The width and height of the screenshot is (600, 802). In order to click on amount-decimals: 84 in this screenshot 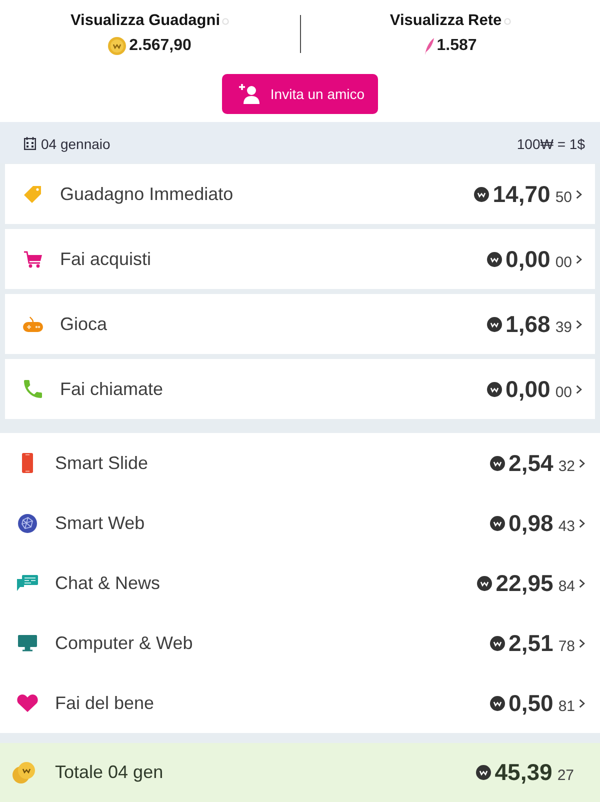, I will do `click(566, 586)`.